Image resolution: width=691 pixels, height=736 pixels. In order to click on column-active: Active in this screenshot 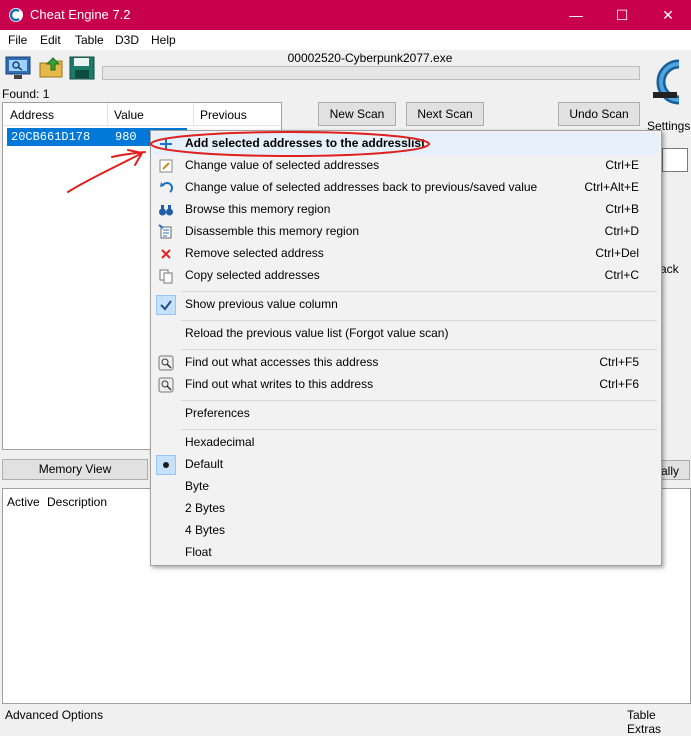, I will do `click(23, 502)`.